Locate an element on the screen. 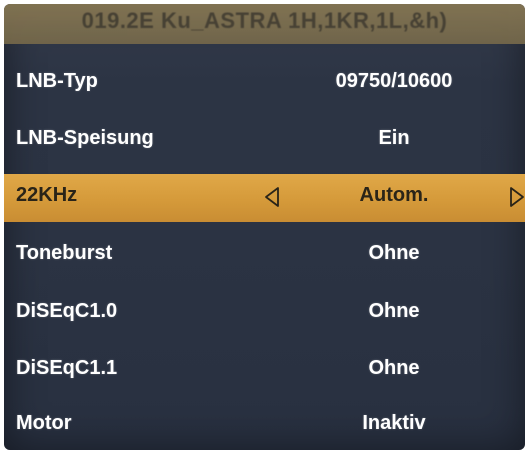 This screenshot has width=529, height=454. menu-label-diseqc-1-0: DiSEqC1.0 is located at coordinates (67, 311).